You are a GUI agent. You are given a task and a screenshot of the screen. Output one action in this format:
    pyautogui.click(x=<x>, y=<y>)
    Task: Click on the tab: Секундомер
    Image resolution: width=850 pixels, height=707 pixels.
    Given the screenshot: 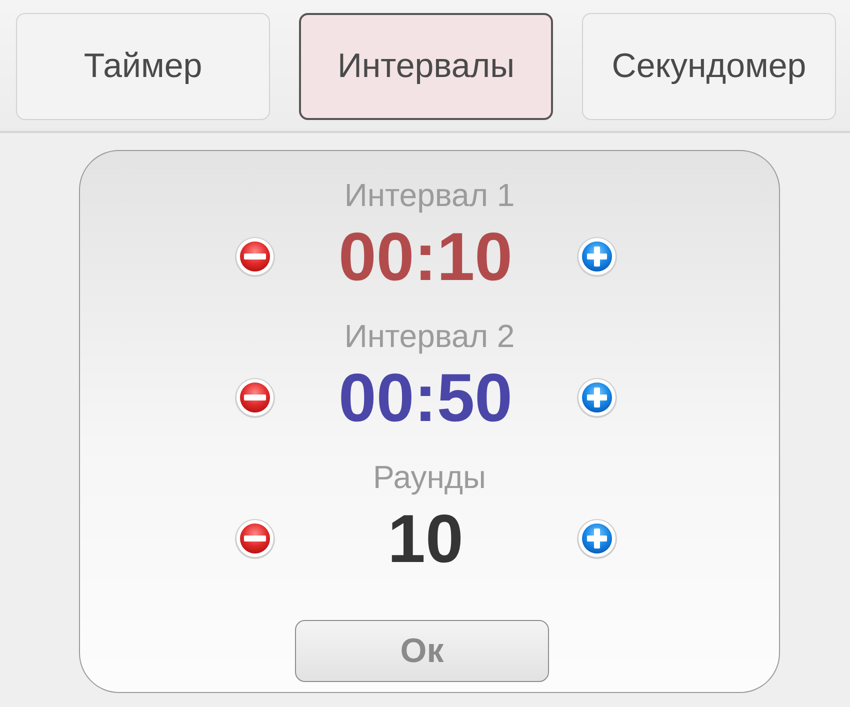 What is the action you would take?
    pyautogui.click(x=709, y=66)
    